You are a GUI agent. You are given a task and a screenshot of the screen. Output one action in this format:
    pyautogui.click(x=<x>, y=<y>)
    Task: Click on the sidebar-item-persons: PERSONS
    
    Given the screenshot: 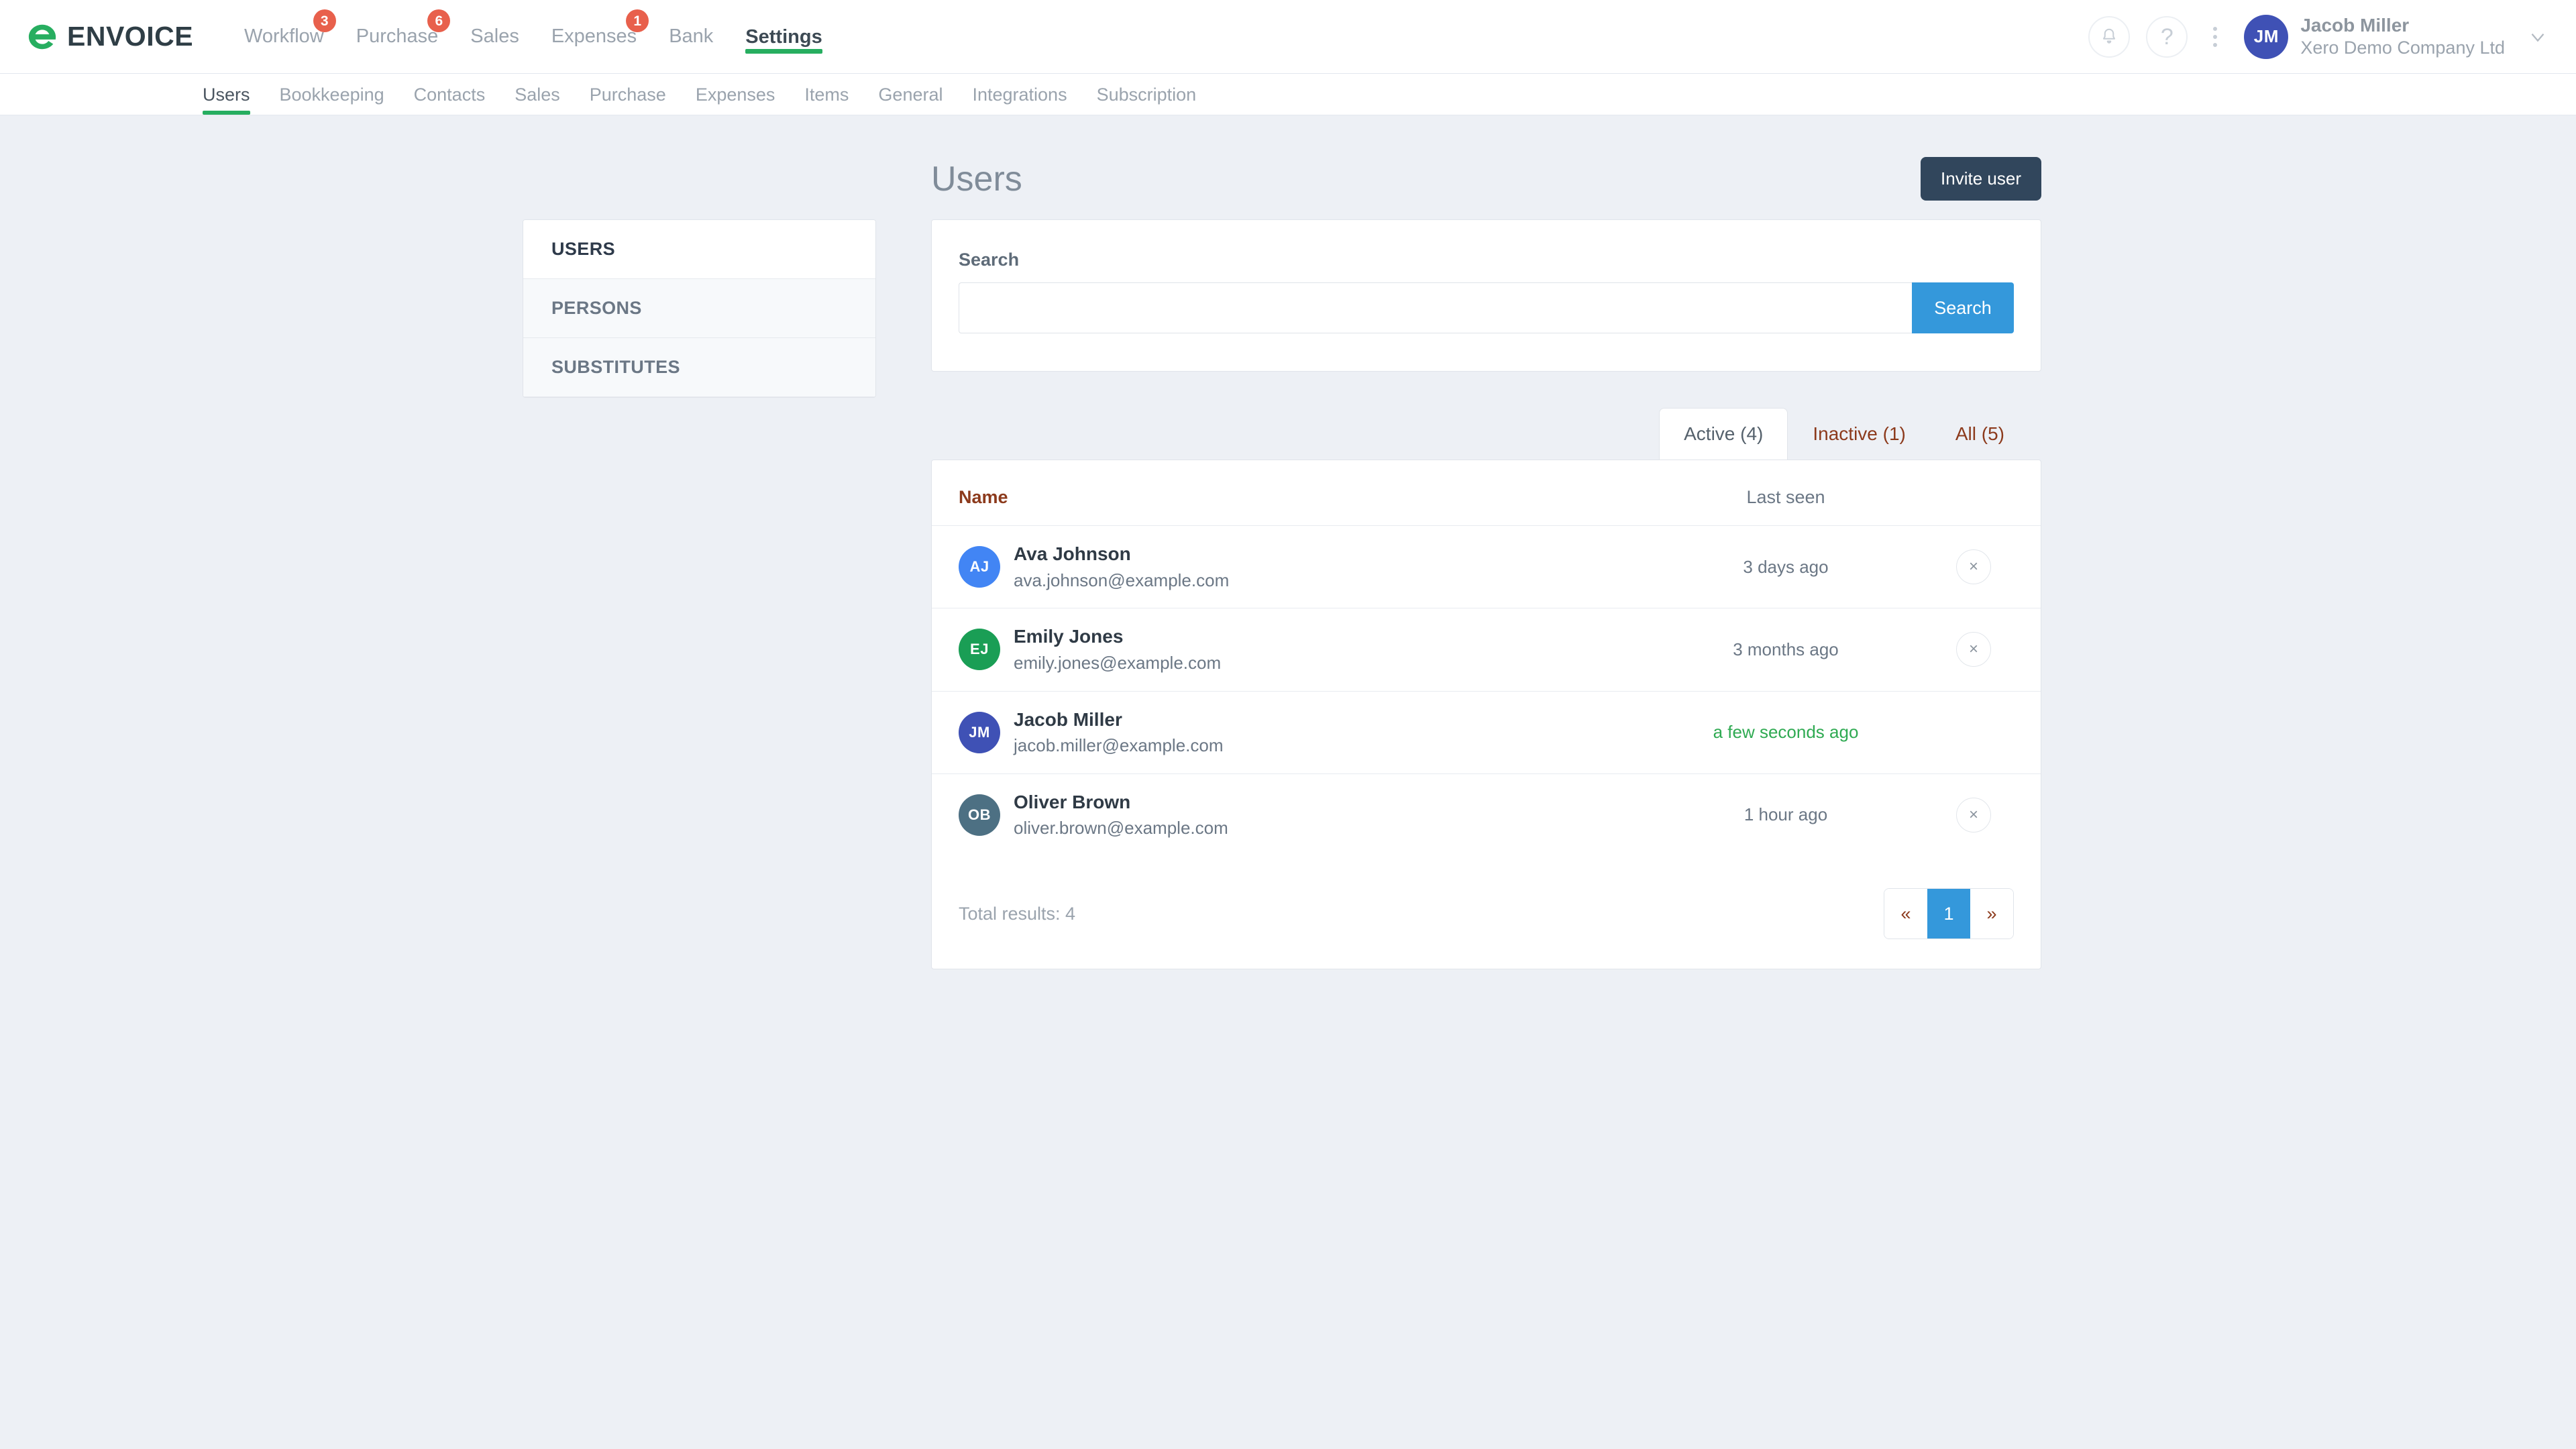 What is the action you would take?
    pyautogui.click(x=699, y=308)
    